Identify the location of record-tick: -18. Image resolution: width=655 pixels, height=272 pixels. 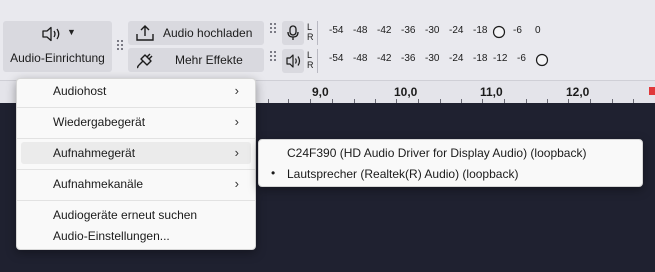
(480, 30).